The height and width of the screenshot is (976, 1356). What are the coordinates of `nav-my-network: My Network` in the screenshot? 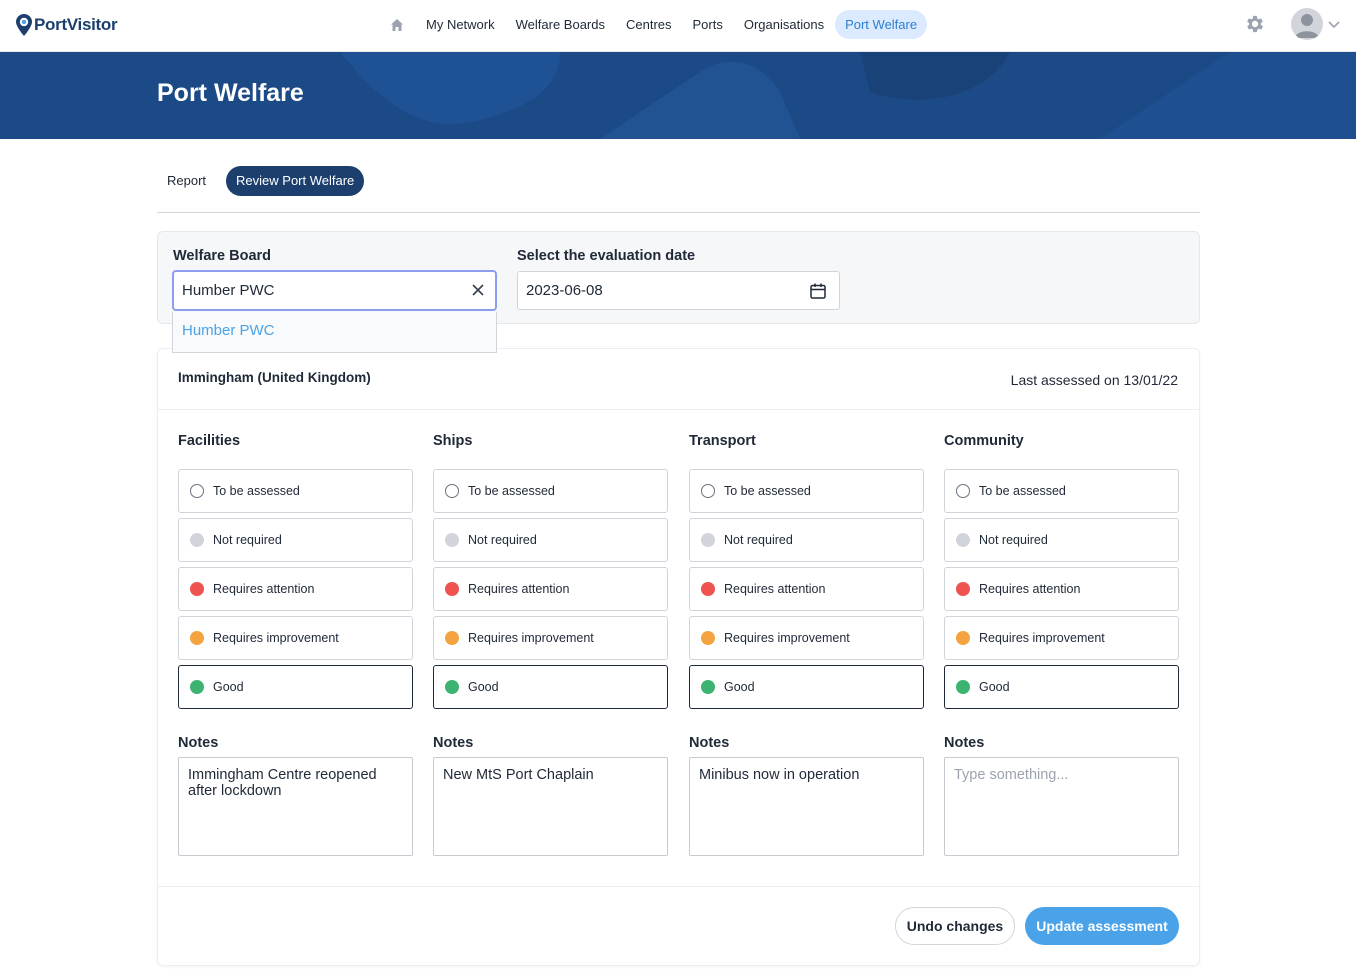 It's located at (460, 24).